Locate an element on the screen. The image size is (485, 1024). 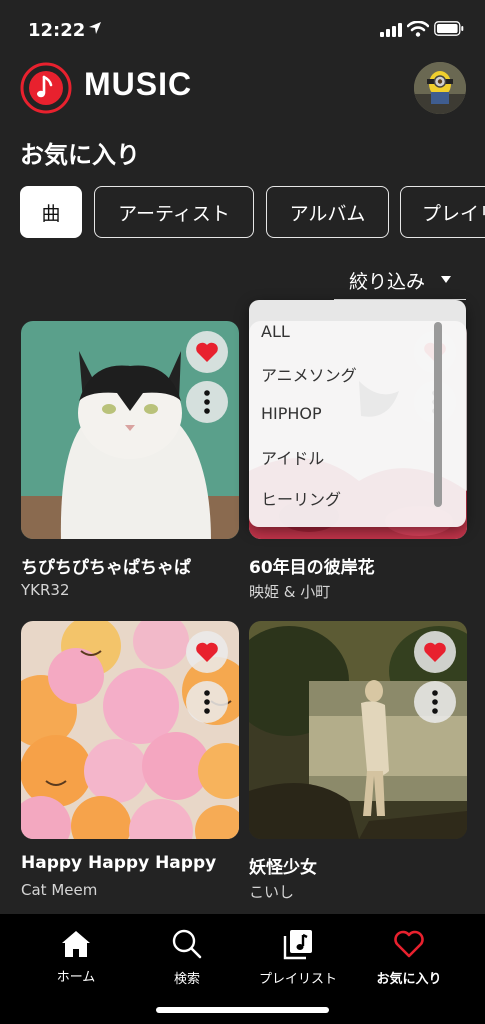
tab-albums: アルバム is located at coordinates (327, 212).